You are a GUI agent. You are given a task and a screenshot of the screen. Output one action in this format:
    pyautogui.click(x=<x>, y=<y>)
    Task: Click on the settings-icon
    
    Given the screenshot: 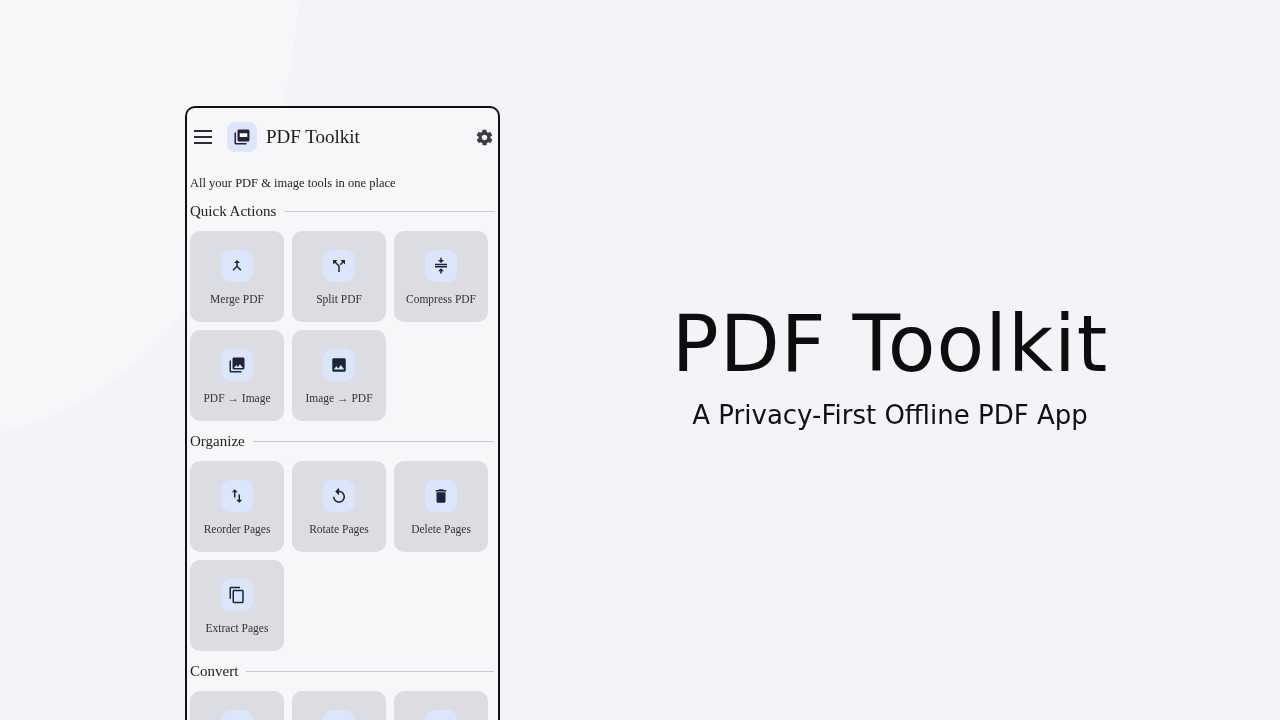 What is the action you would take?
    pyautogui.click(x=484, y=137)
    